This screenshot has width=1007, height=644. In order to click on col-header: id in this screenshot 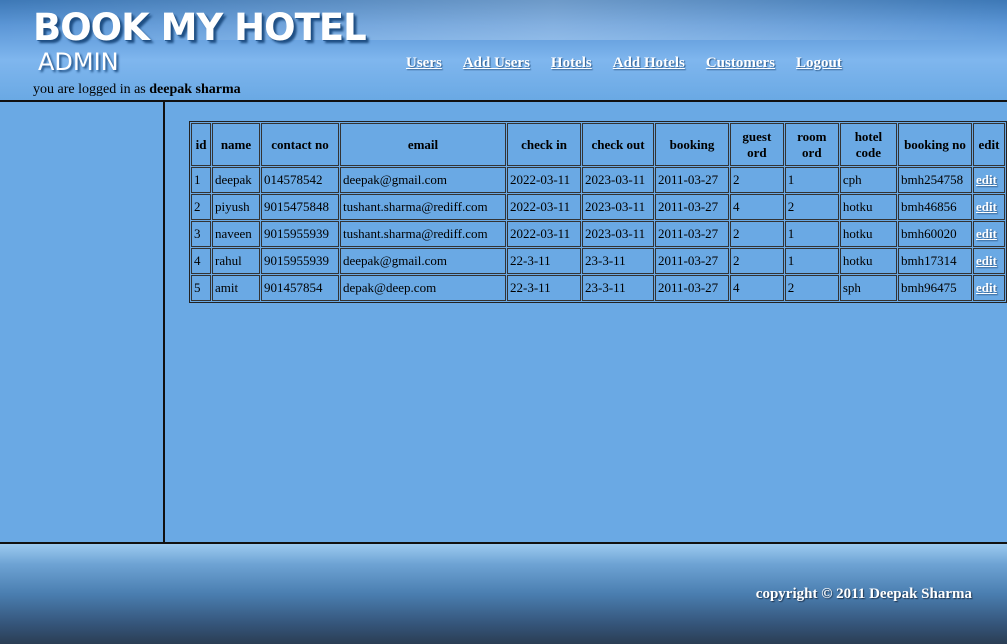, I will do `click(201, 144)`.